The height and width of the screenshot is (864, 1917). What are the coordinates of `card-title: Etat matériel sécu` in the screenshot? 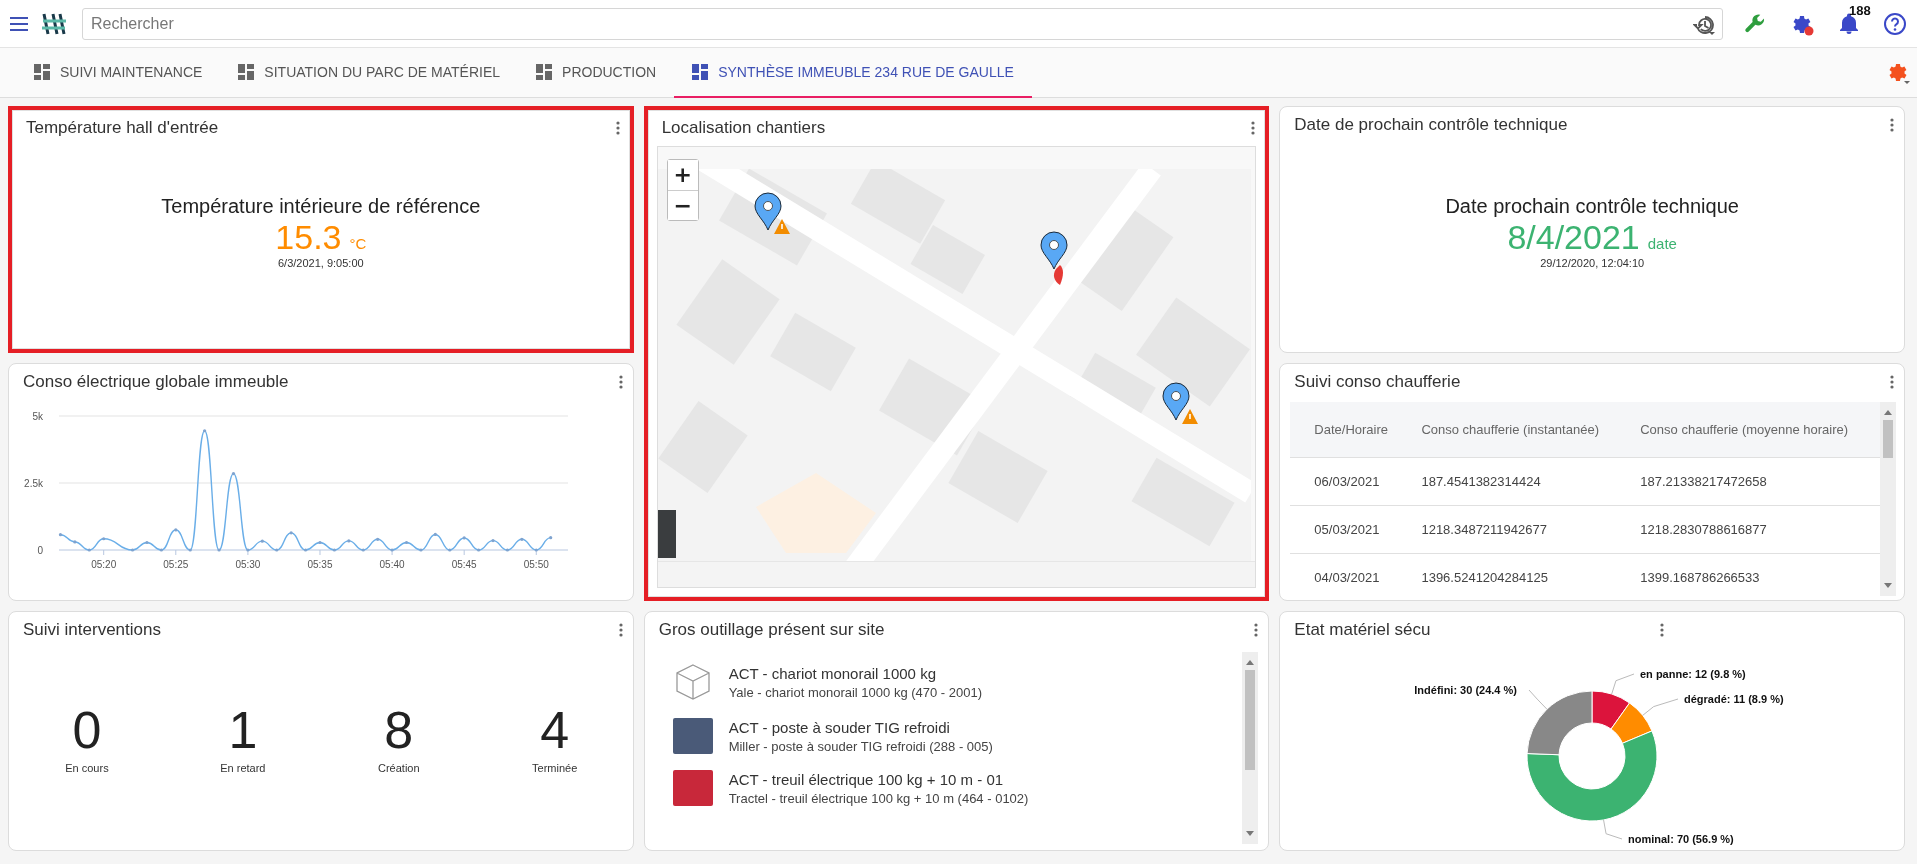 It's located at (1362, 630).